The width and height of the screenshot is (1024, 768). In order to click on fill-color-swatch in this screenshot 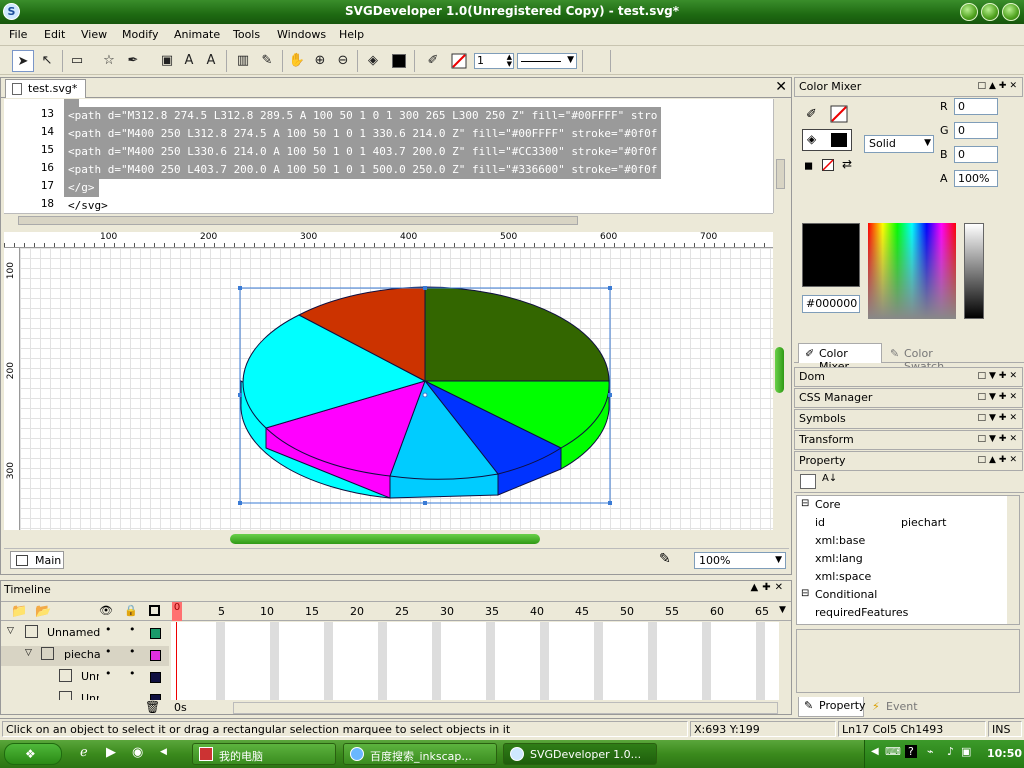, I will do `click(399, 61)`.